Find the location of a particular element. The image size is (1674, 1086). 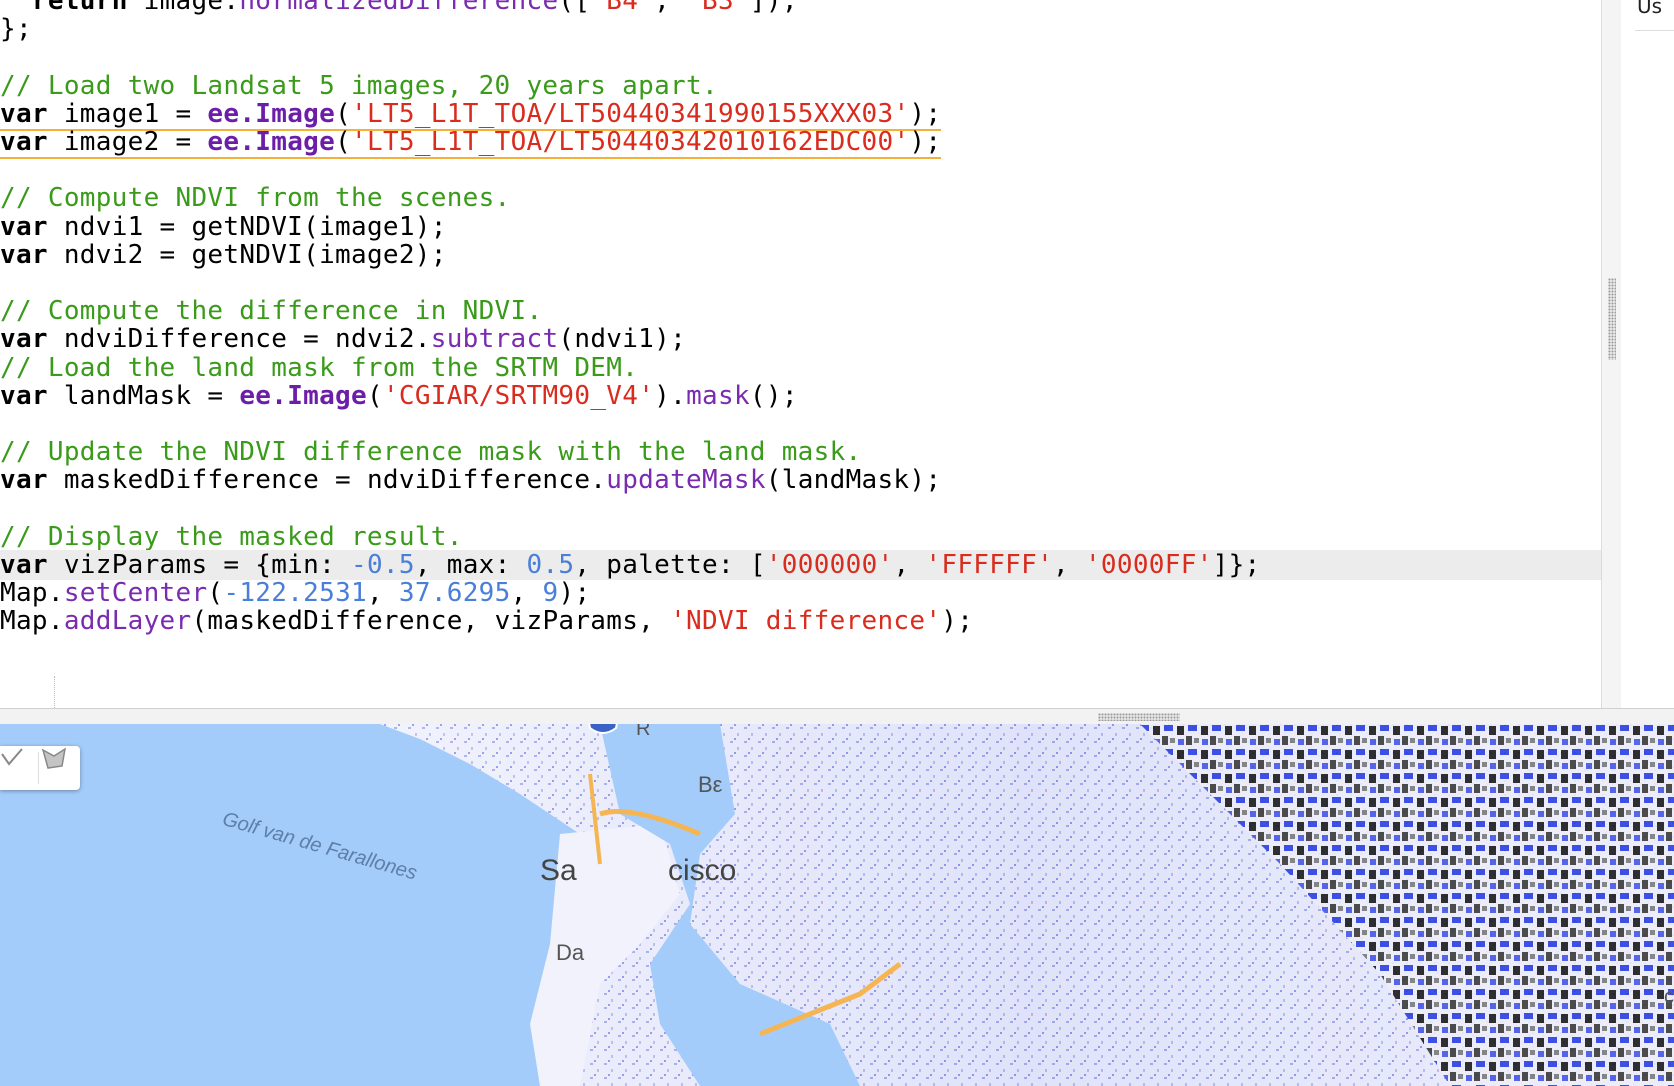

code-token: maskedDifference = ndviDifference. is located at coordinates (327, 480).